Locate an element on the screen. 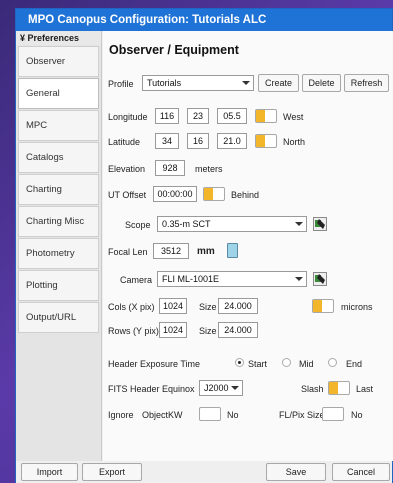 The height and width of the screenshot is (483, 393). calculator-icon is located at coordinates (232, 250).